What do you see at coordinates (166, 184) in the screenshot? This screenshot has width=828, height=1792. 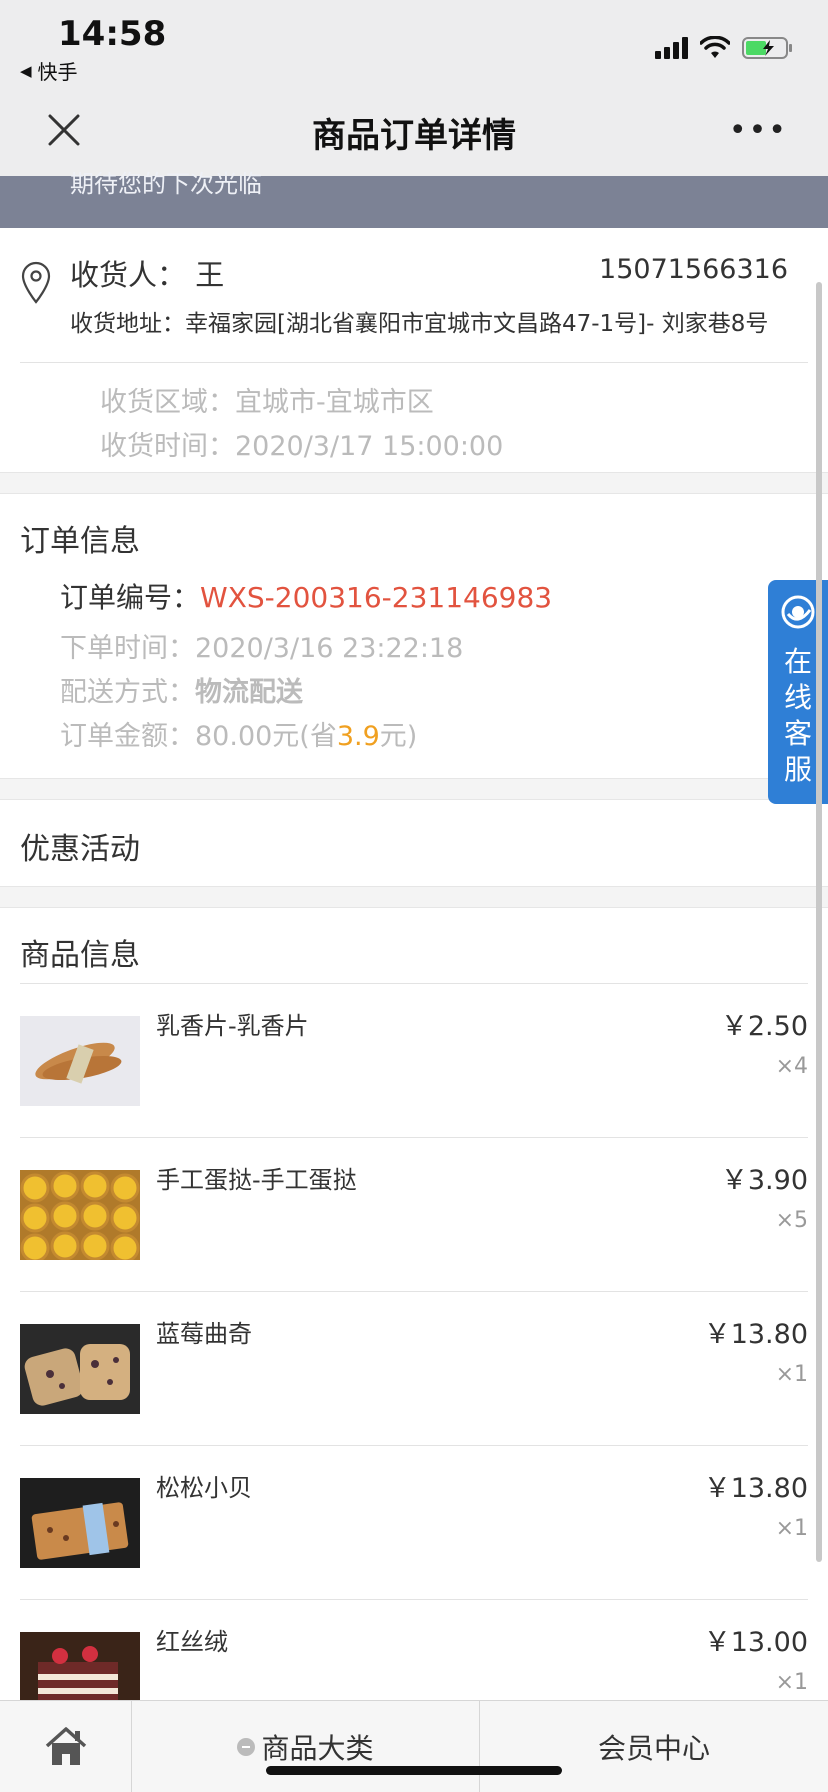 I see `banner-text: 期待您的下次光临` at bounding box center [166, 184].